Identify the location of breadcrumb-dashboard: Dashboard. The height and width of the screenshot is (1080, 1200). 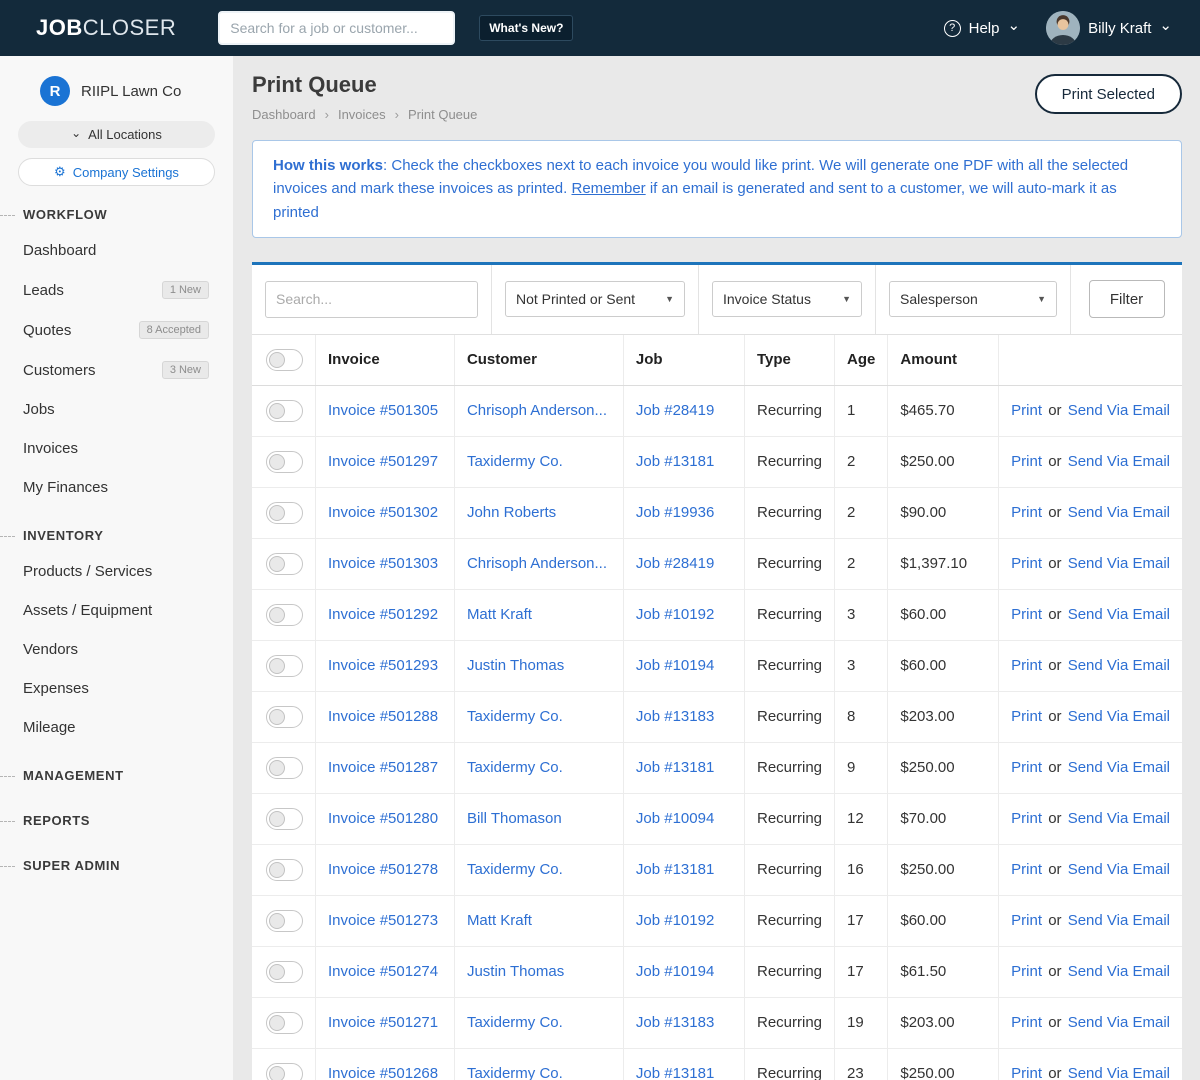
(284, 114).